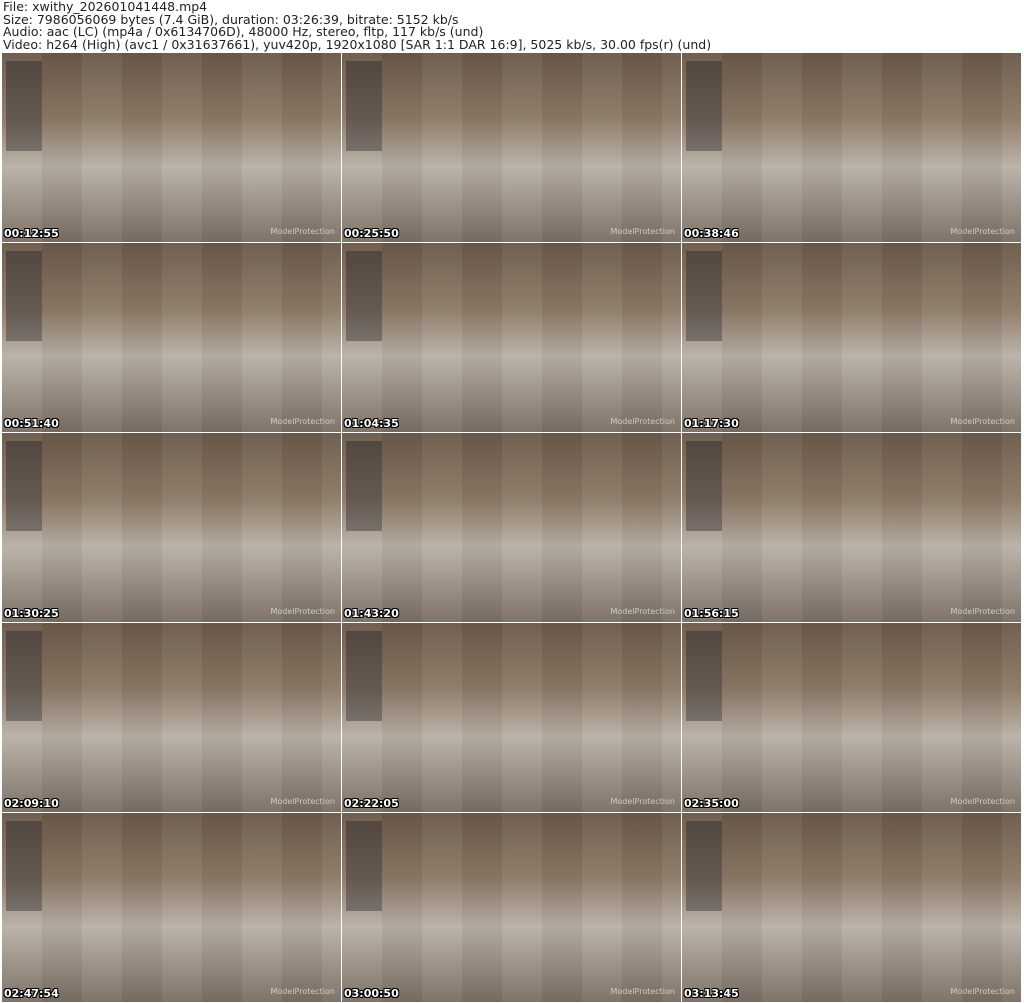 The image size is (1024, 1003). I want to click on video-thumbnail: ModelProtection 03:13:45, so click(851, 907).